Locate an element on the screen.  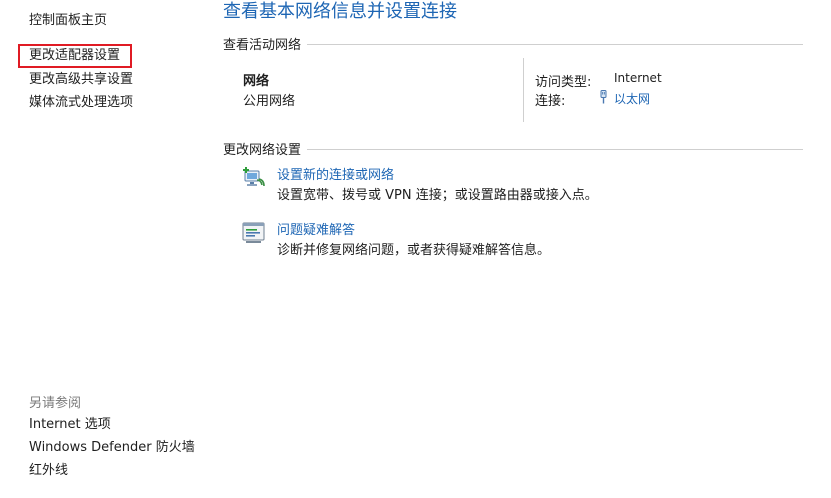
troubleshoot-icon is located at coordinates (254, 233).